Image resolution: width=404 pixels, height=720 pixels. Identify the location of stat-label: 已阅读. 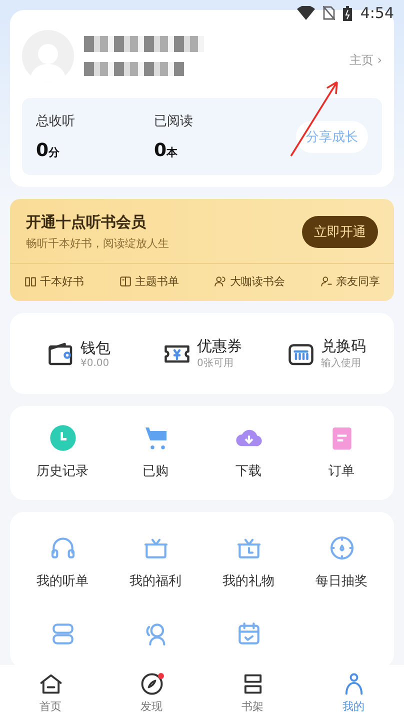
(174, 121).